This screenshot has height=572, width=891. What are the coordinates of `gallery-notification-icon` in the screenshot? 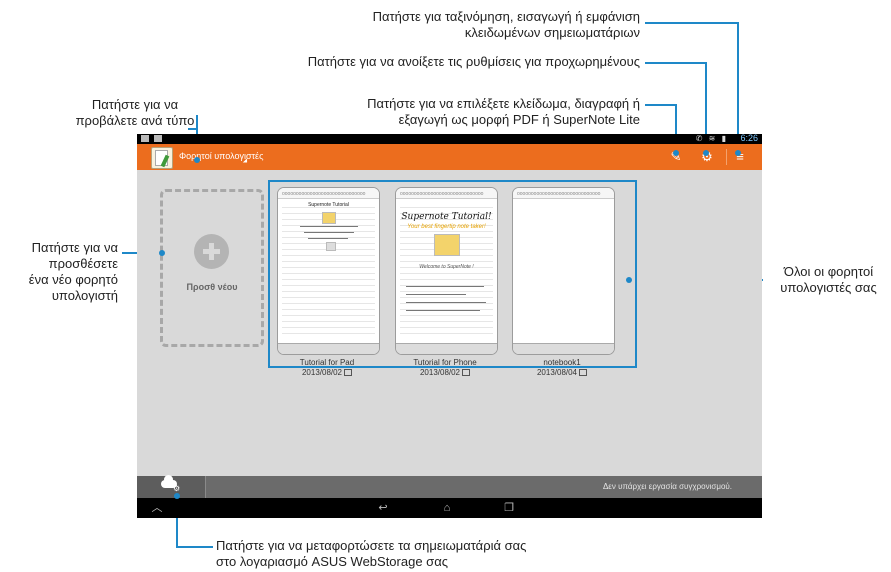 It's located at (158, 138).